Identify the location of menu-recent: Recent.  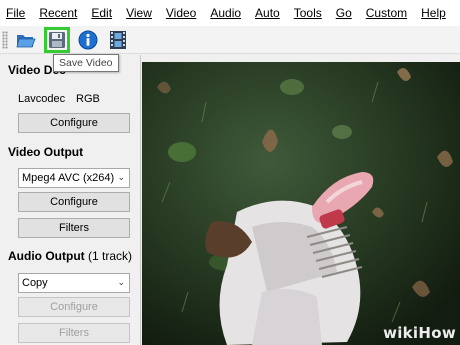
(58, 13).